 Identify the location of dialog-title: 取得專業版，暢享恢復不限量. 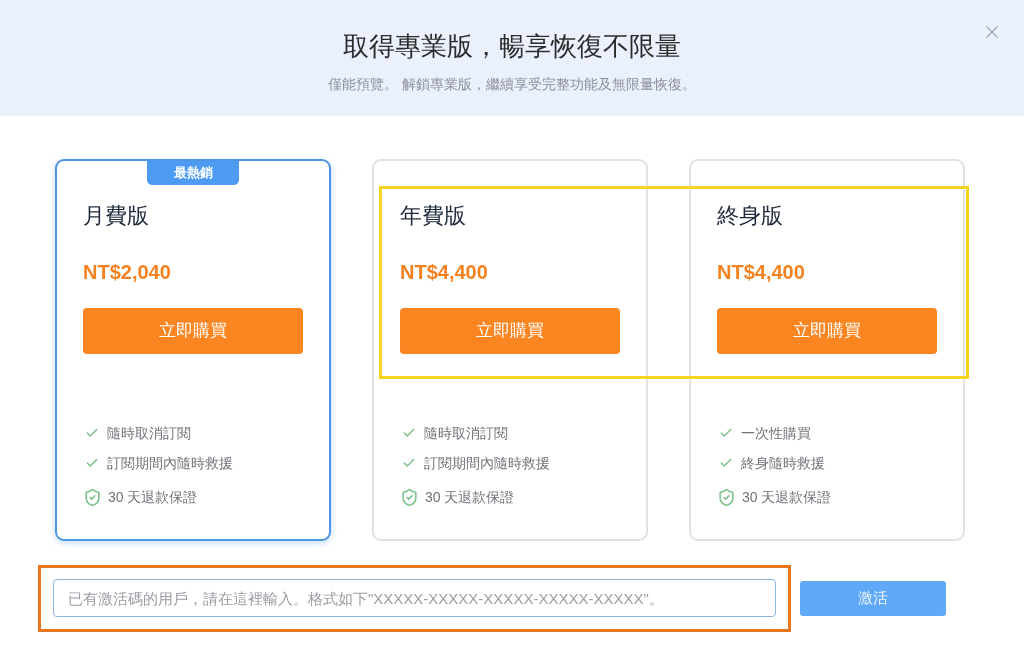
(512, 46).